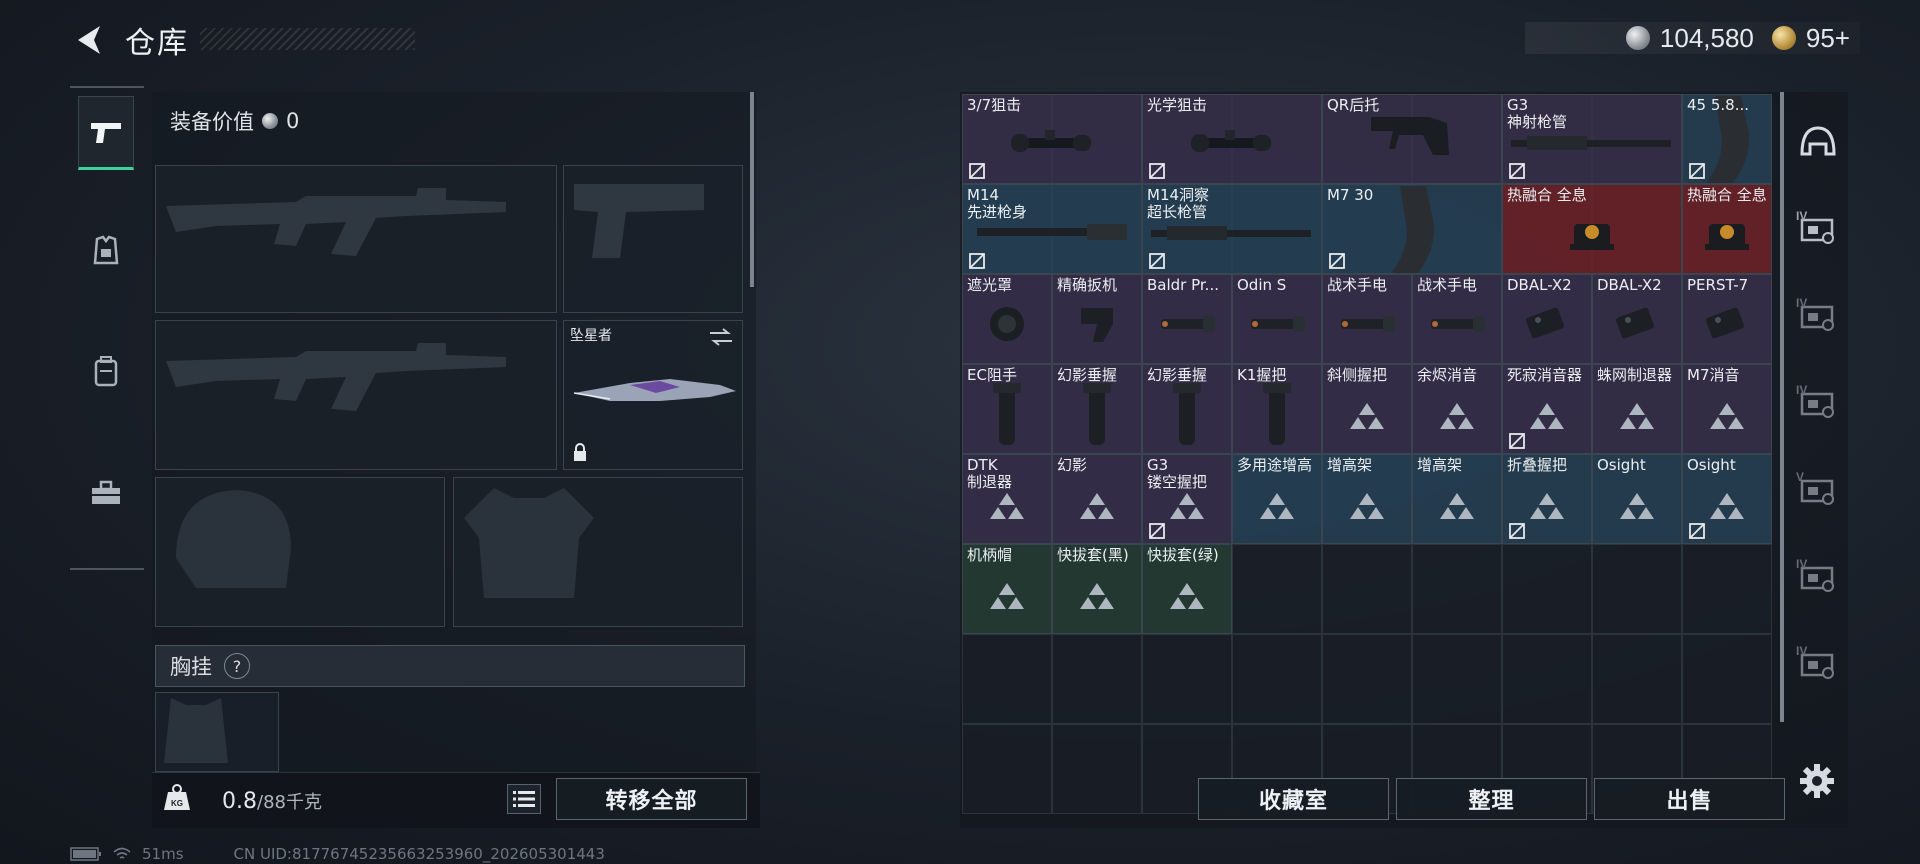 The width and height of the screenshot is (1920, 864). I want to click on inventory-item: DTK 制退器, so click(1007, 499).